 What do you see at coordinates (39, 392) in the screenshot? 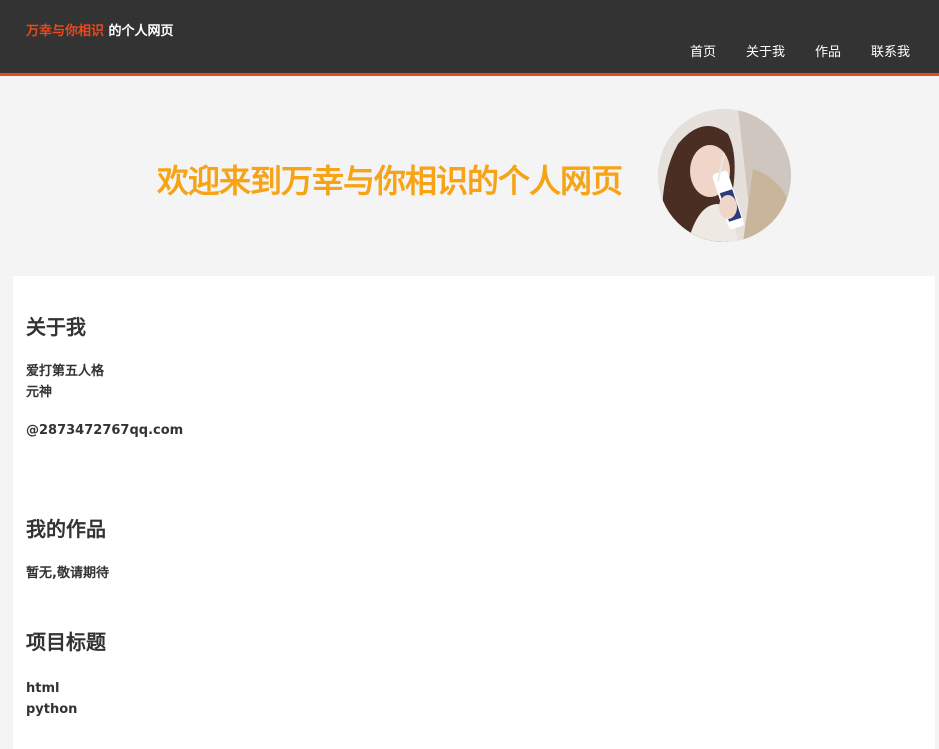
I see `about-line-2: 元神` at bounding box center [39, 392].